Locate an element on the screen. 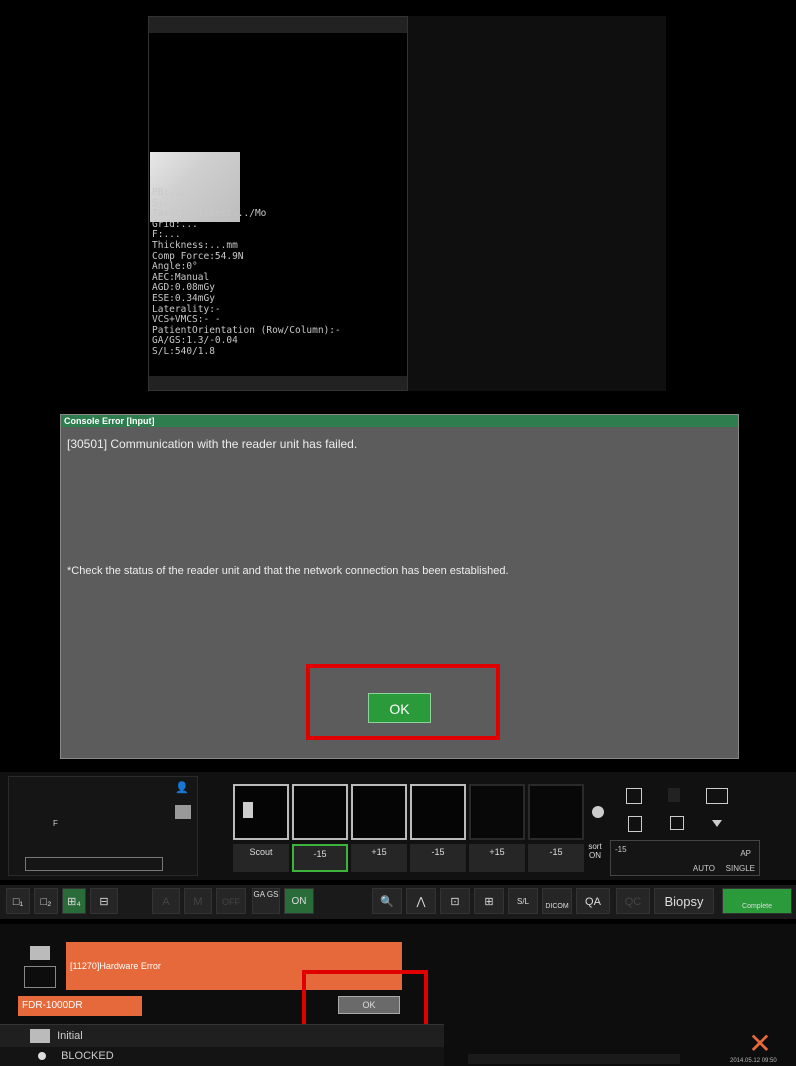 This screenshot has width=796, height=1066. search-icon: 🔍 is located at coordinates (387, 901).